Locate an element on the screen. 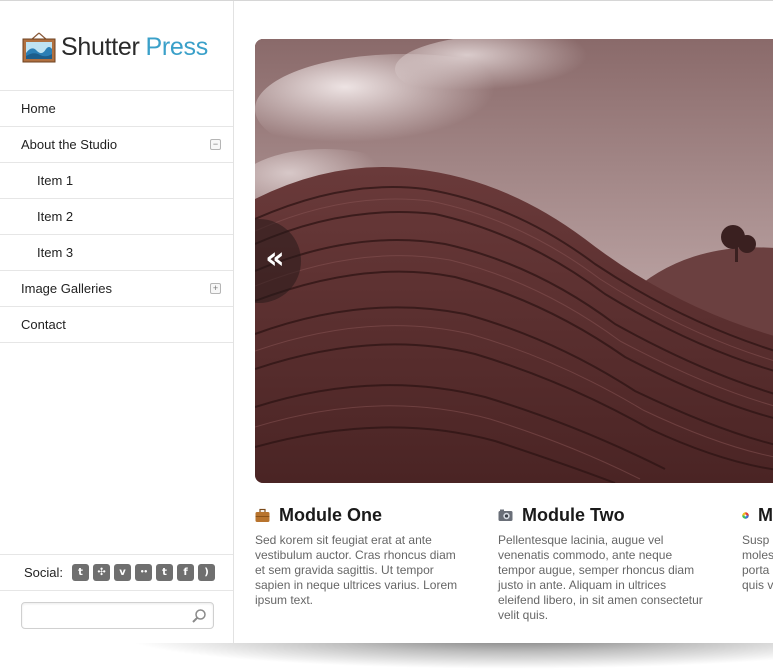  briefcase-icon is located at coordinates (262, 515).